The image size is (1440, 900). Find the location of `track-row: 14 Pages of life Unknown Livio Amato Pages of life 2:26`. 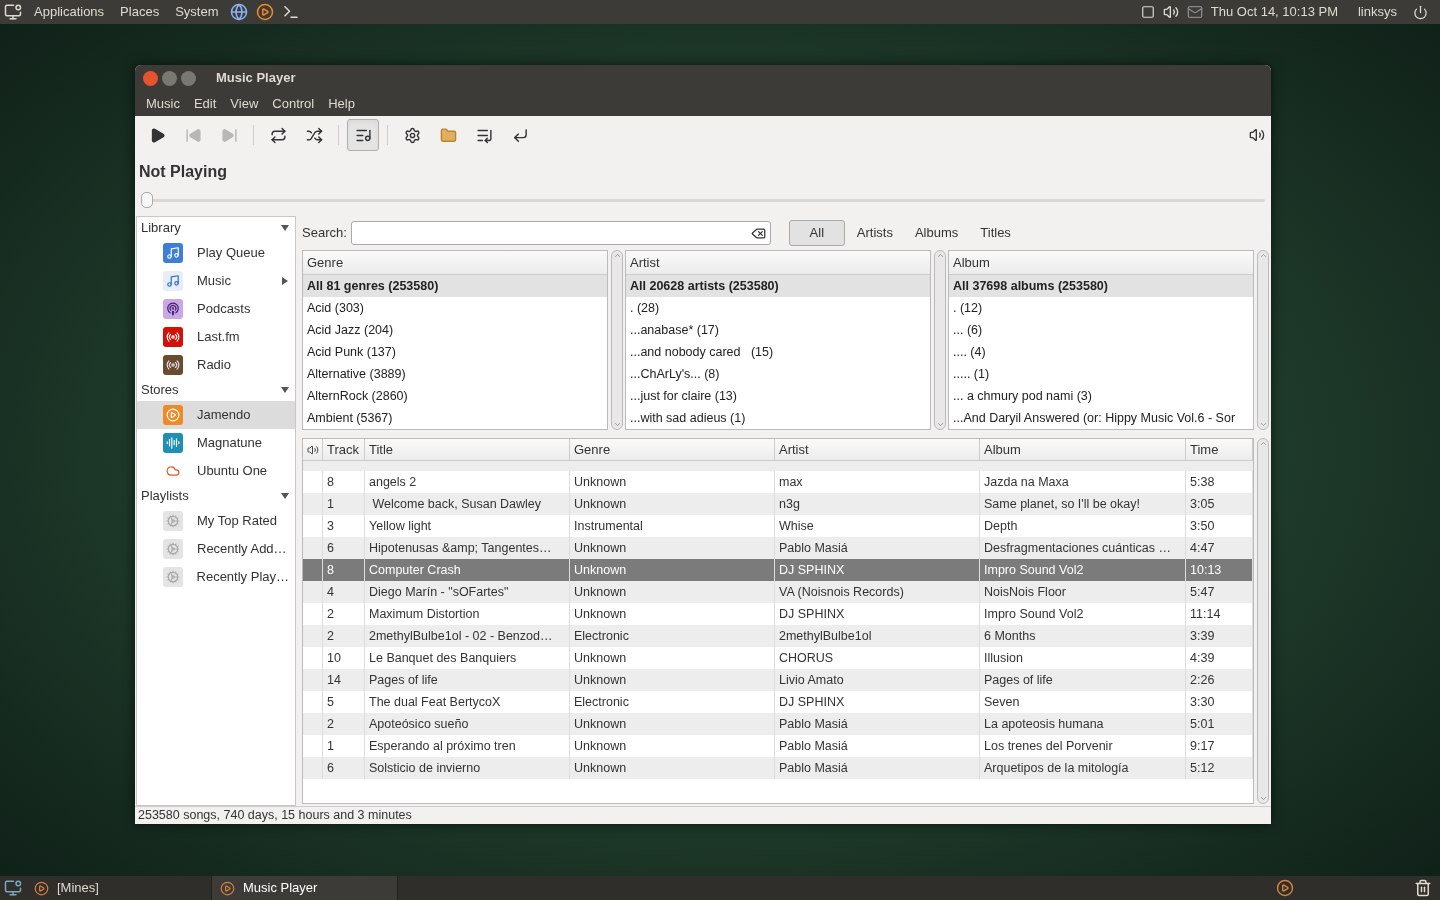

track-row: 14 Pages of life Unknown Livio Amato Pages of life 2:26 is located at coordinates (778, 680).